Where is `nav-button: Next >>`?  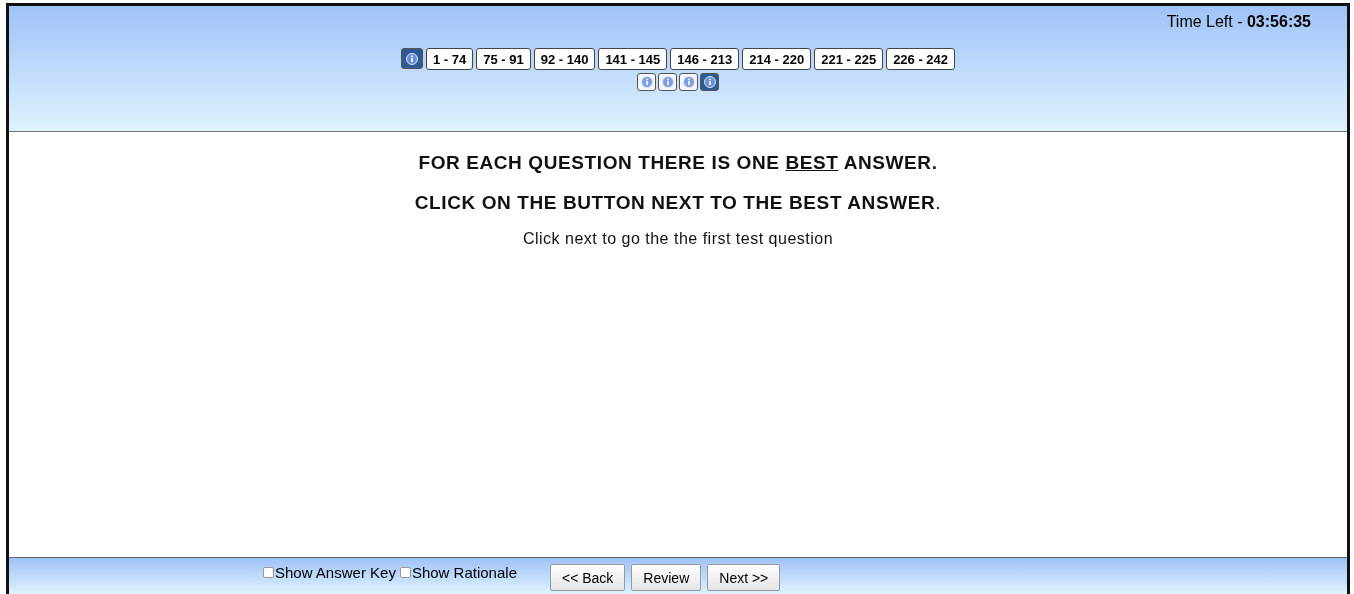 nav-button: Next >> is located at coordinates (744, 577).